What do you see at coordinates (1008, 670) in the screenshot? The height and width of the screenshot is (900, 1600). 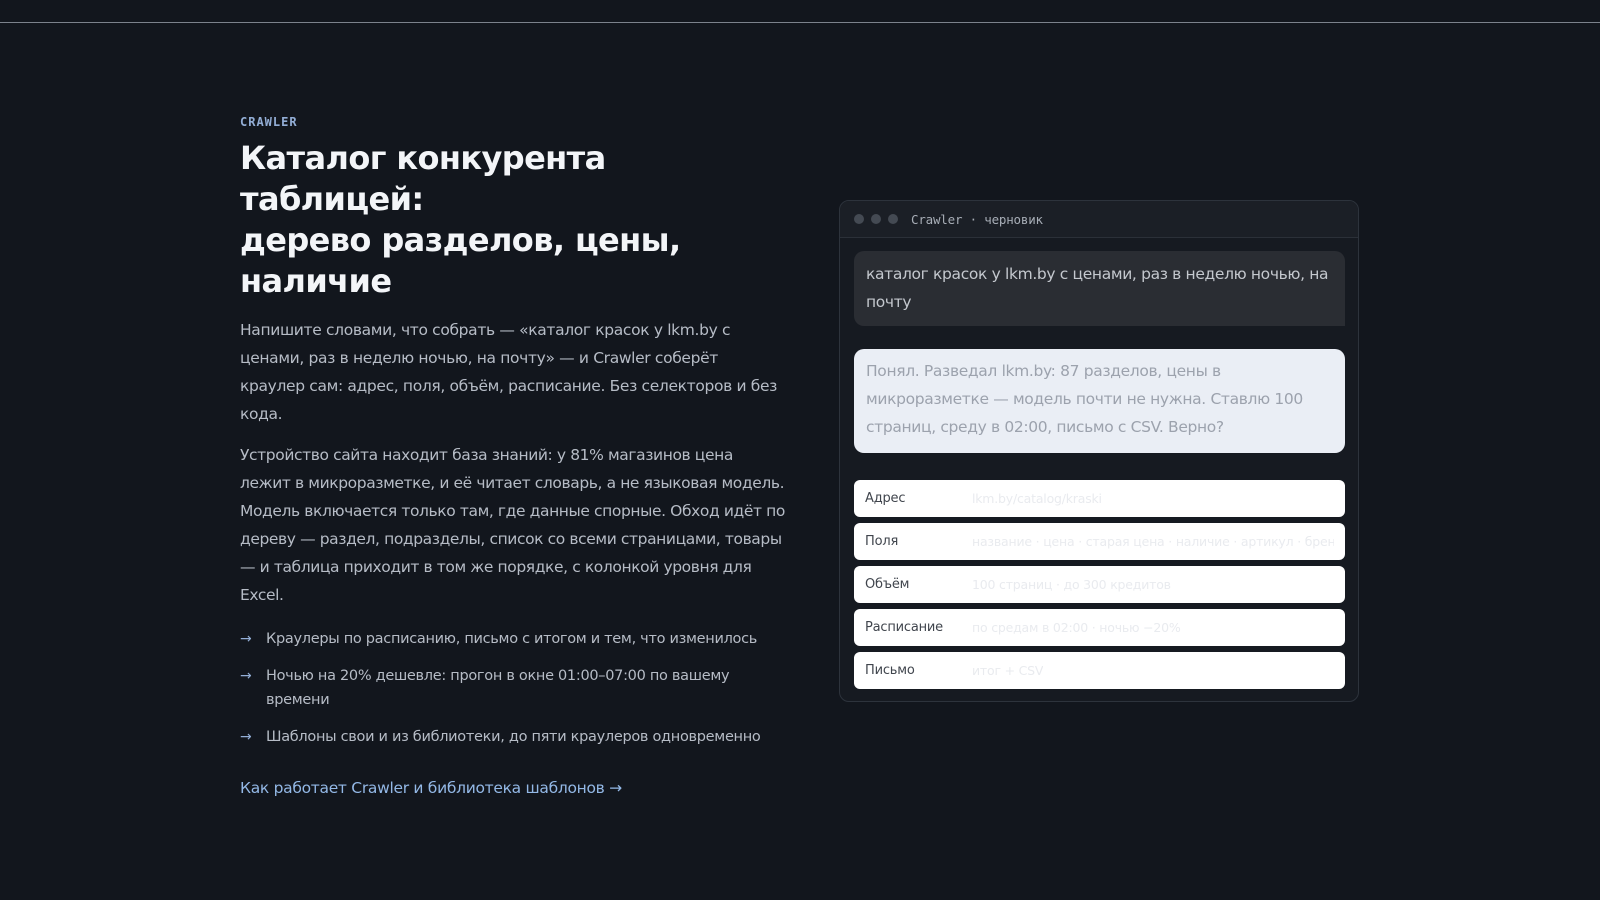 I see `field-value: итог + CSV` at bounding box center [1008, 670].